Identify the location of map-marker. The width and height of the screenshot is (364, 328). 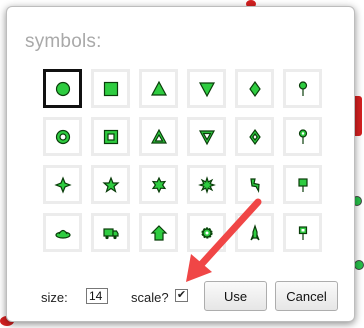
(359, 265).